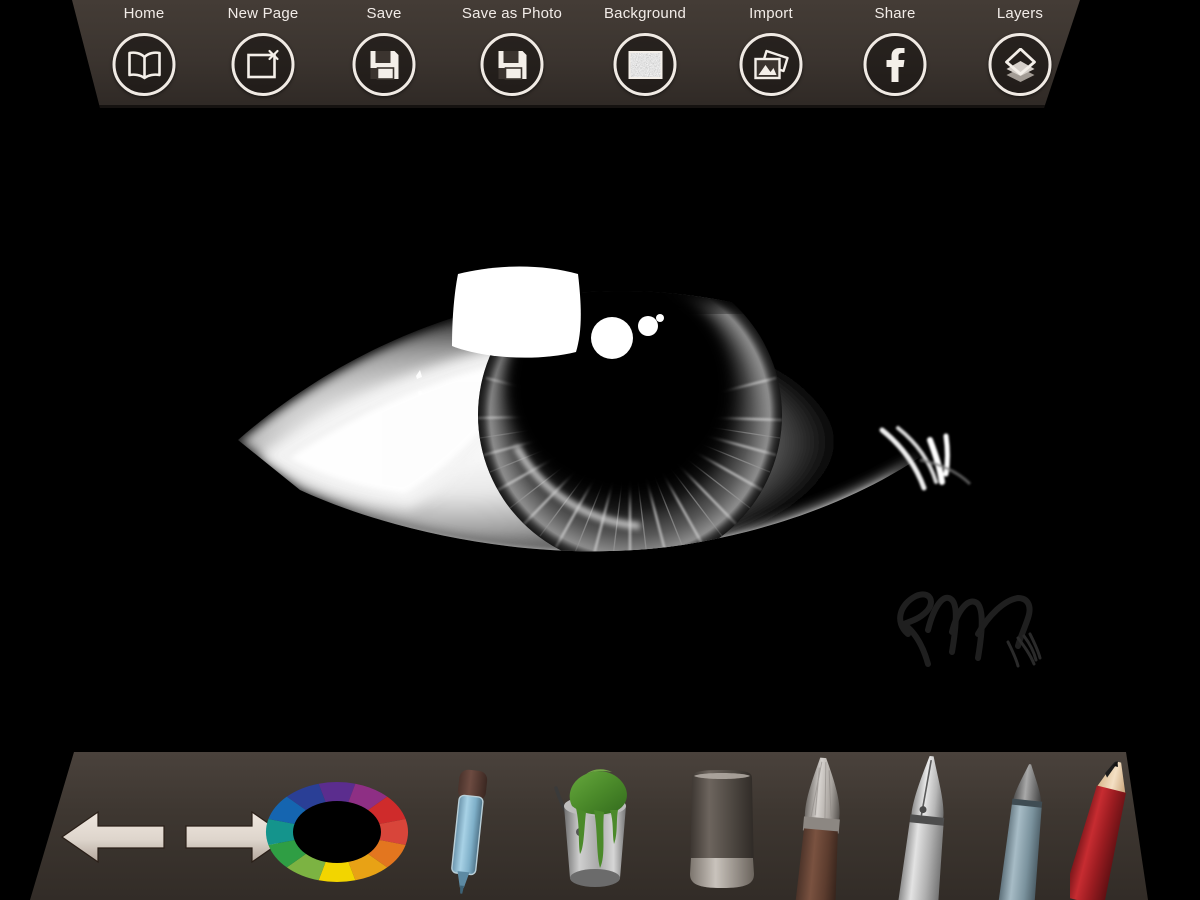 This screenshot has height=900, width=1200. I want to click on tool-paint-bucket, so click(597, 828).